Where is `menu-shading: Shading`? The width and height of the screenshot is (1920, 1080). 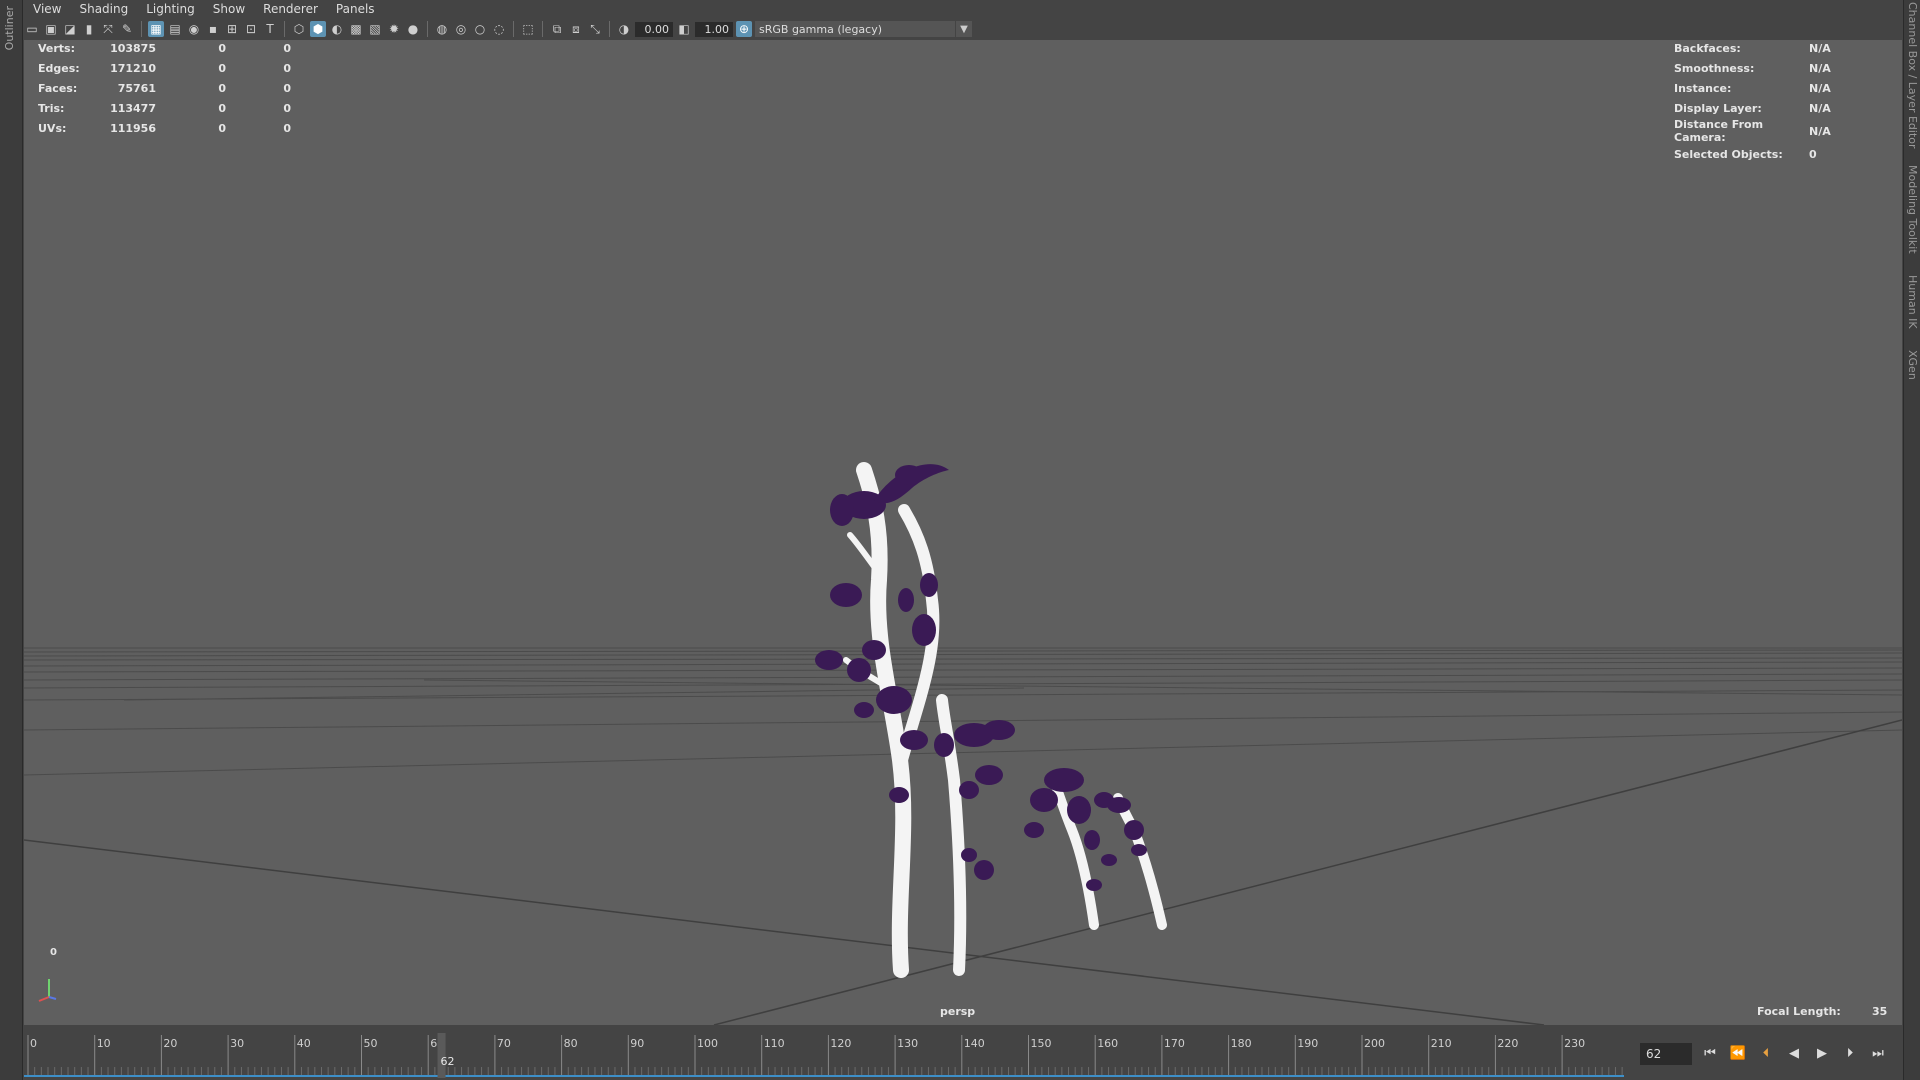 menu-shading: Shading is located at coordinates (103, 9).